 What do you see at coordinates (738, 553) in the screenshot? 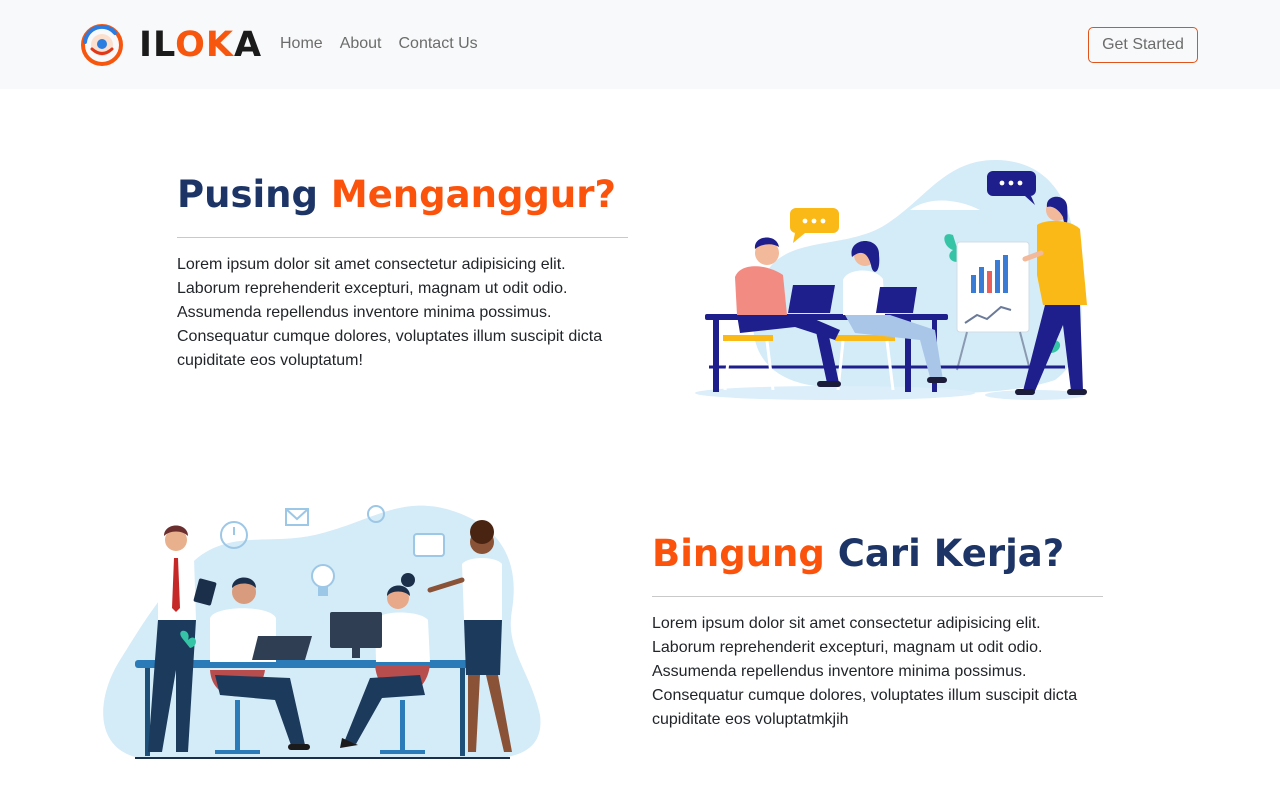
I see `section2-title-part1: Bingung` at bounding box center [738, 553].